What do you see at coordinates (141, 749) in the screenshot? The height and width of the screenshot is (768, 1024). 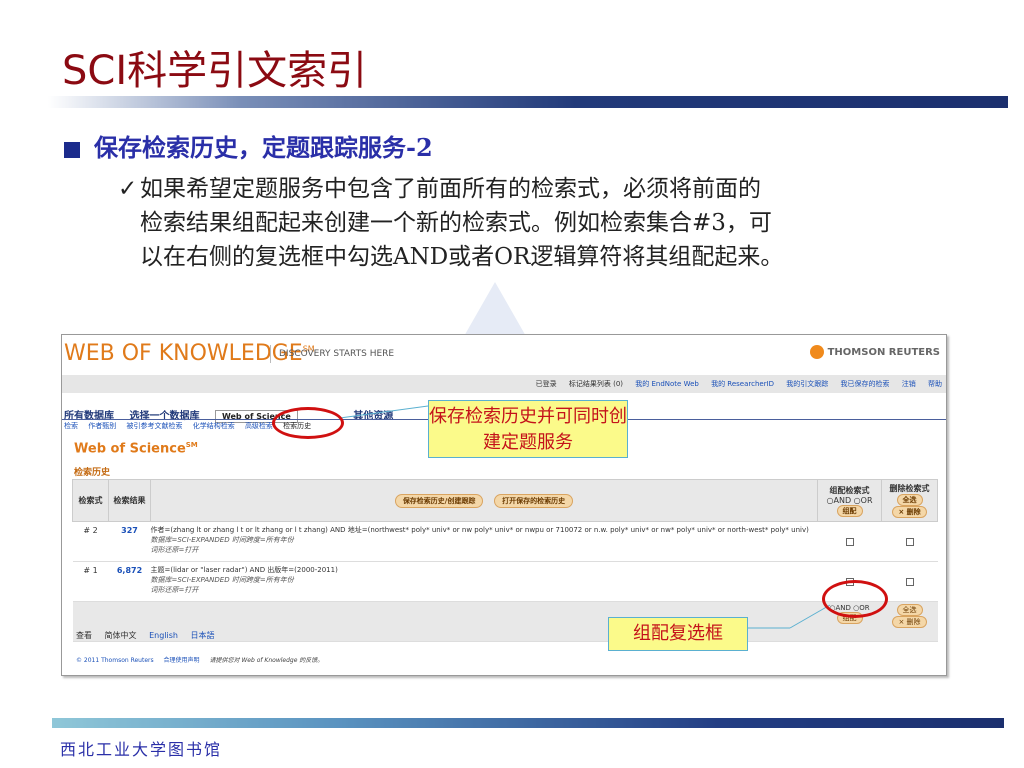 I see `footer-library: 西北工业大学图书馆` at bounding box center [141, 749].